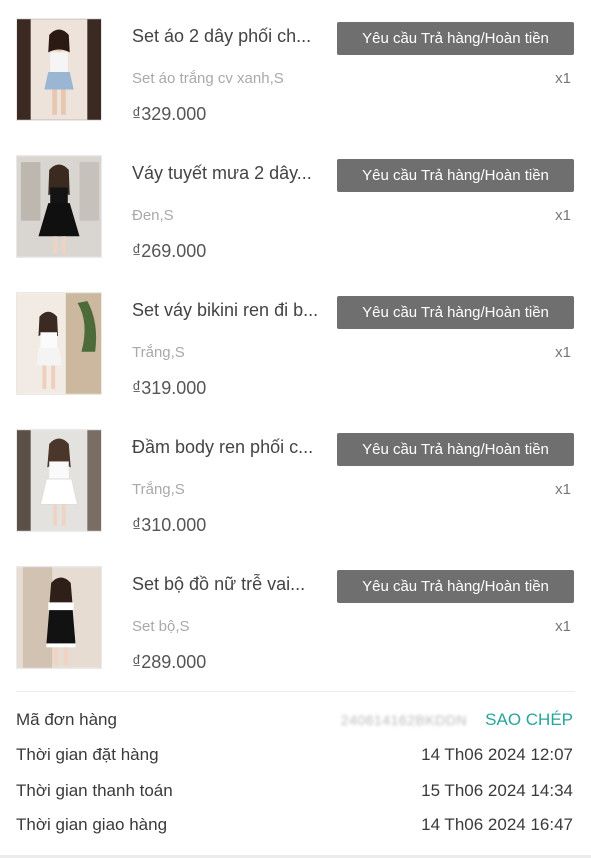 Image resolution: width=591 pixels, height=858 pixels. What do you see at coordinates (94, 790) in the screenshot?
I see `payment-time-label: Thời gian thanh toán` at bounding box center [94, 790].